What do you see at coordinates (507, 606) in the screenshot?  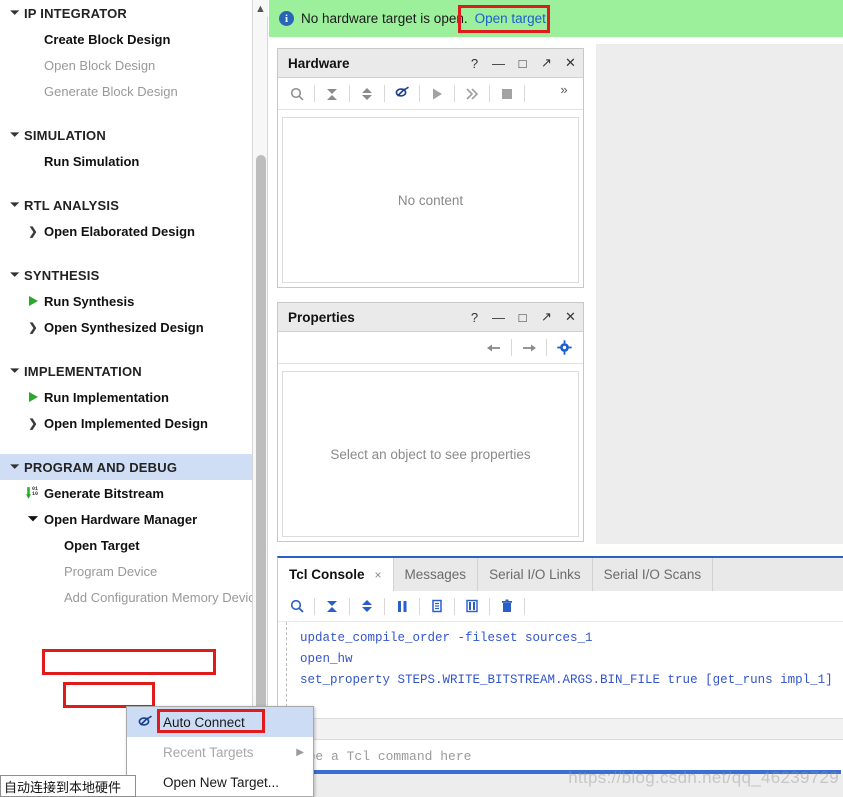 I see `clear-icon` at bounding box center [507, 606].